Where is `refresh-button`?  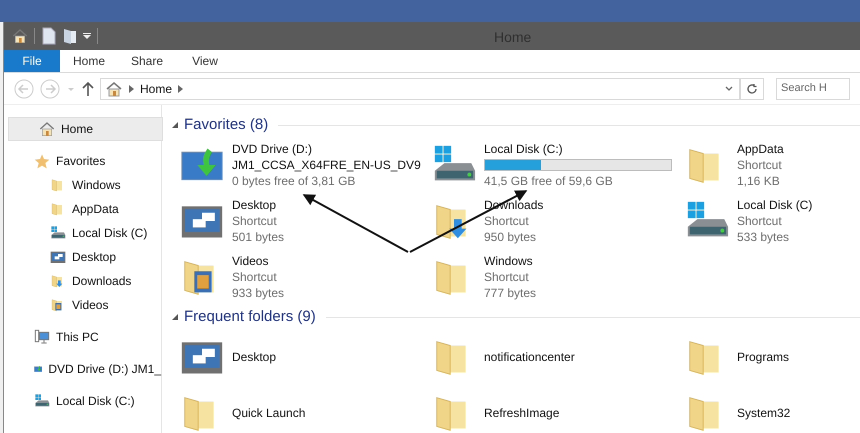 refresh-button is located at coordinates (752, 89).